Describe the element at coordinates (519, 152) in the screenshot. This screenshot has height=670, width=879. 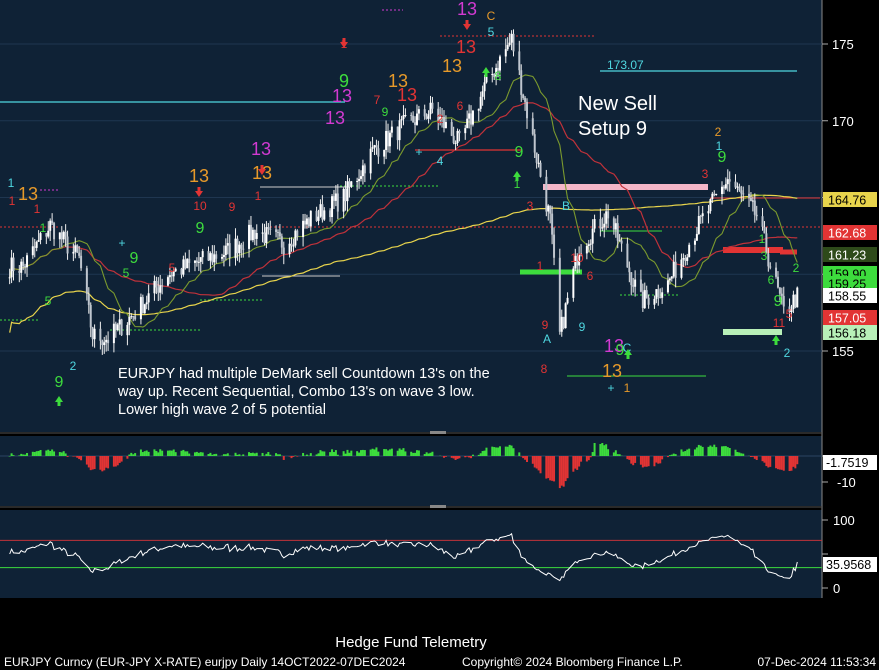
I see `setup-9-jul: 9` at that location.